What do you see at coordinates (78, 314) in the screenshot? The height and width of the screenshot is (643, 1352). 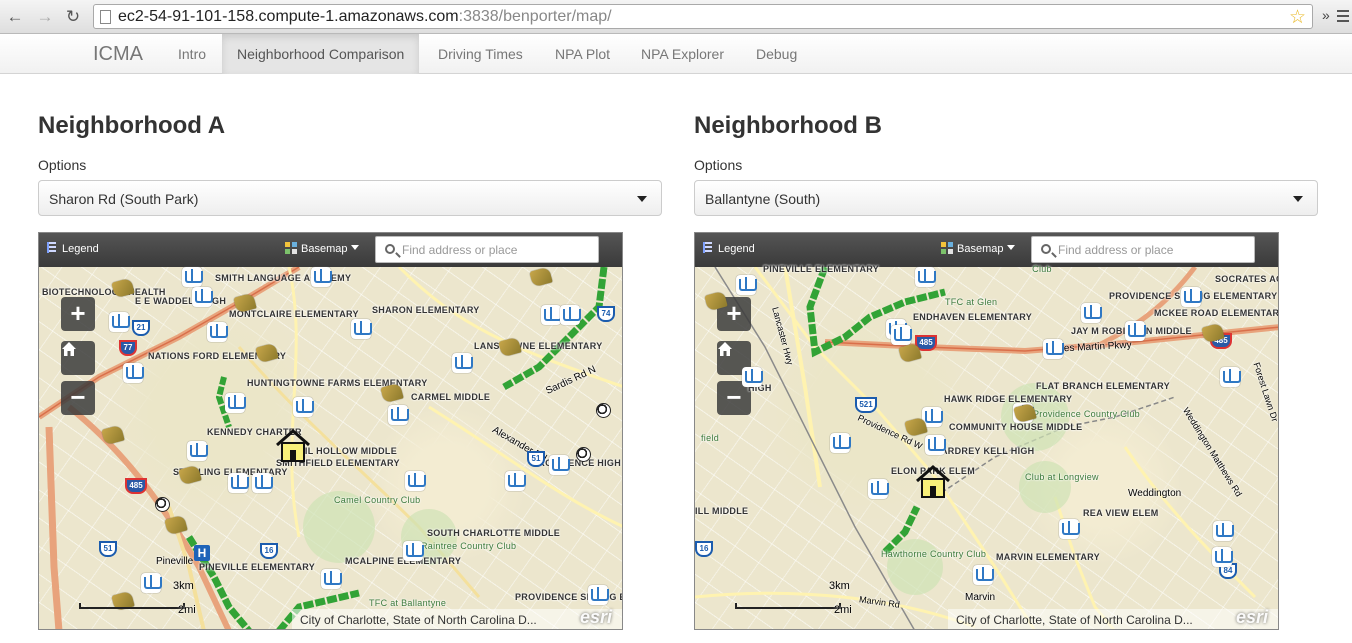 I see `zoom-in-button-a: +` at bounding box center [78, 314].